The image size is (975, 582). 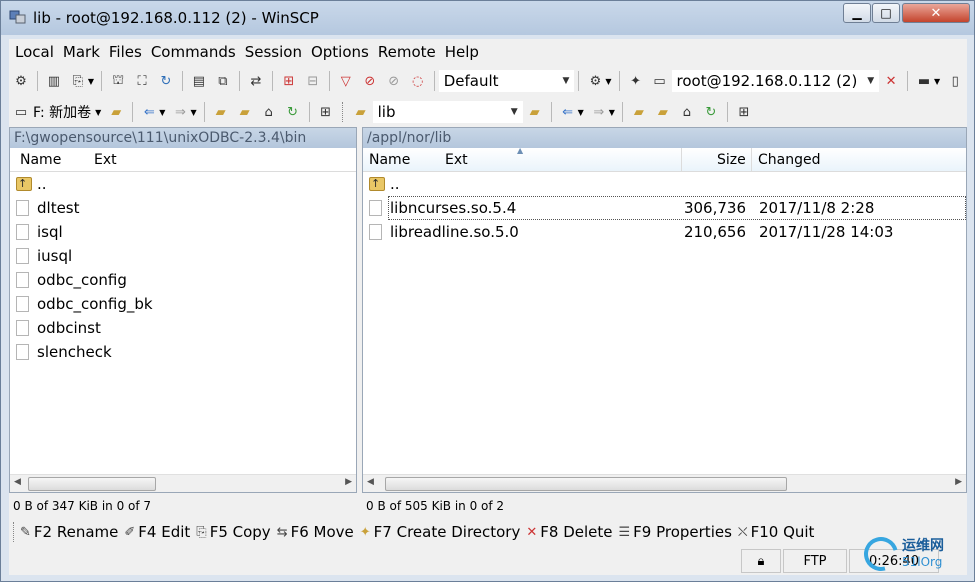 I want to click on site-manager-icon: ▭, so click(x=660, y=81).